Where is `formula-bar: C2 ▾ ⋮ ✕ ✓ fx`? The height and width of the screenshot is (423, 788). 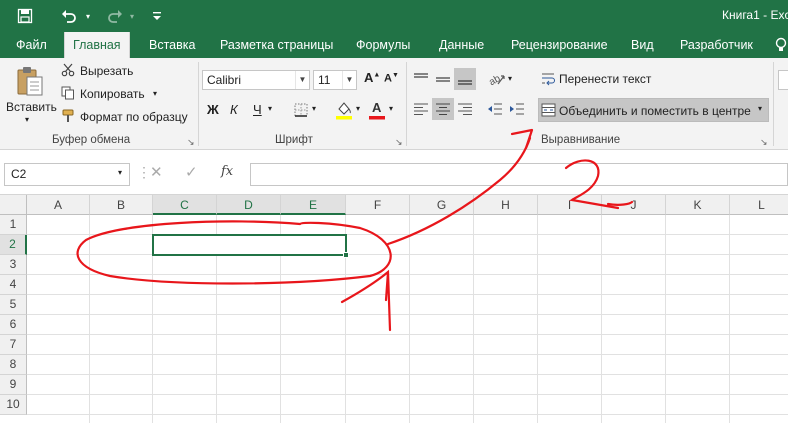
formula-bar: C2 ▾ ⋮ ✕ ✓ fx is located at coordinates (394, 172).